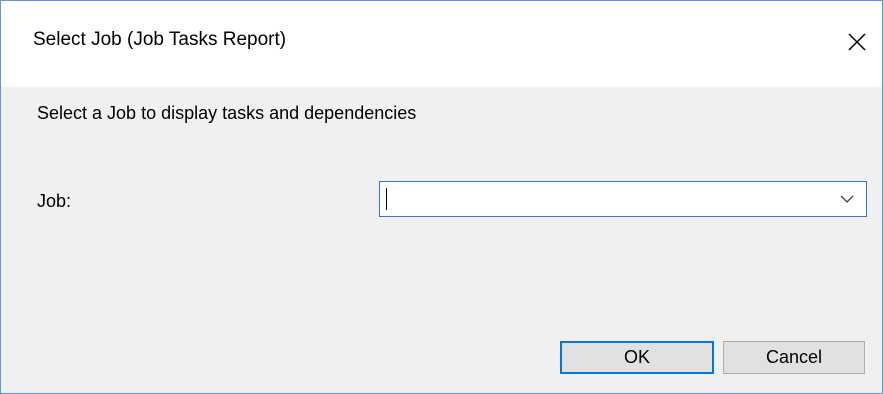  I want to click on text-caret, so click(386, 199).